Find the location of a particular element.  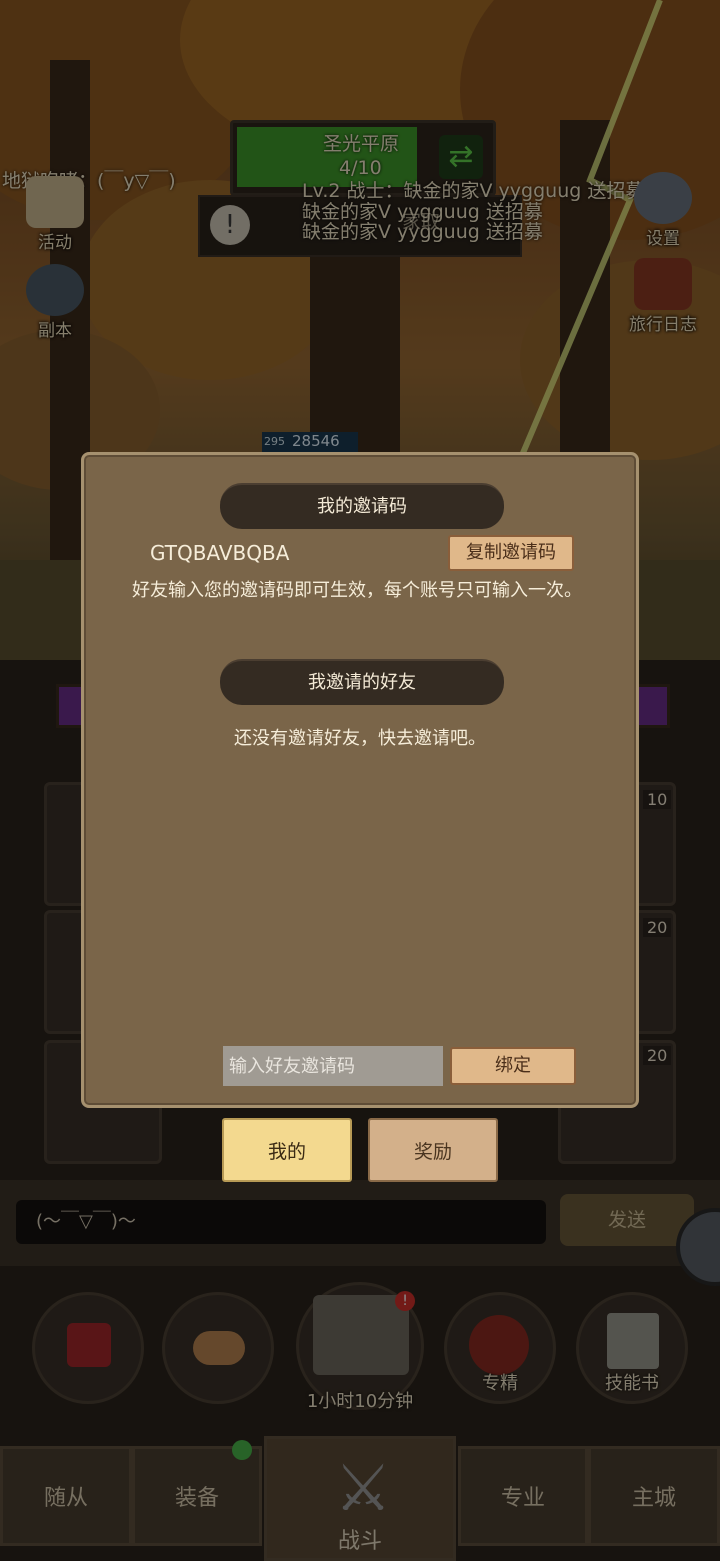

empty-friends-text: 还没有邀请好友，快去邀请吧。 is located at coordinates (360, 738).